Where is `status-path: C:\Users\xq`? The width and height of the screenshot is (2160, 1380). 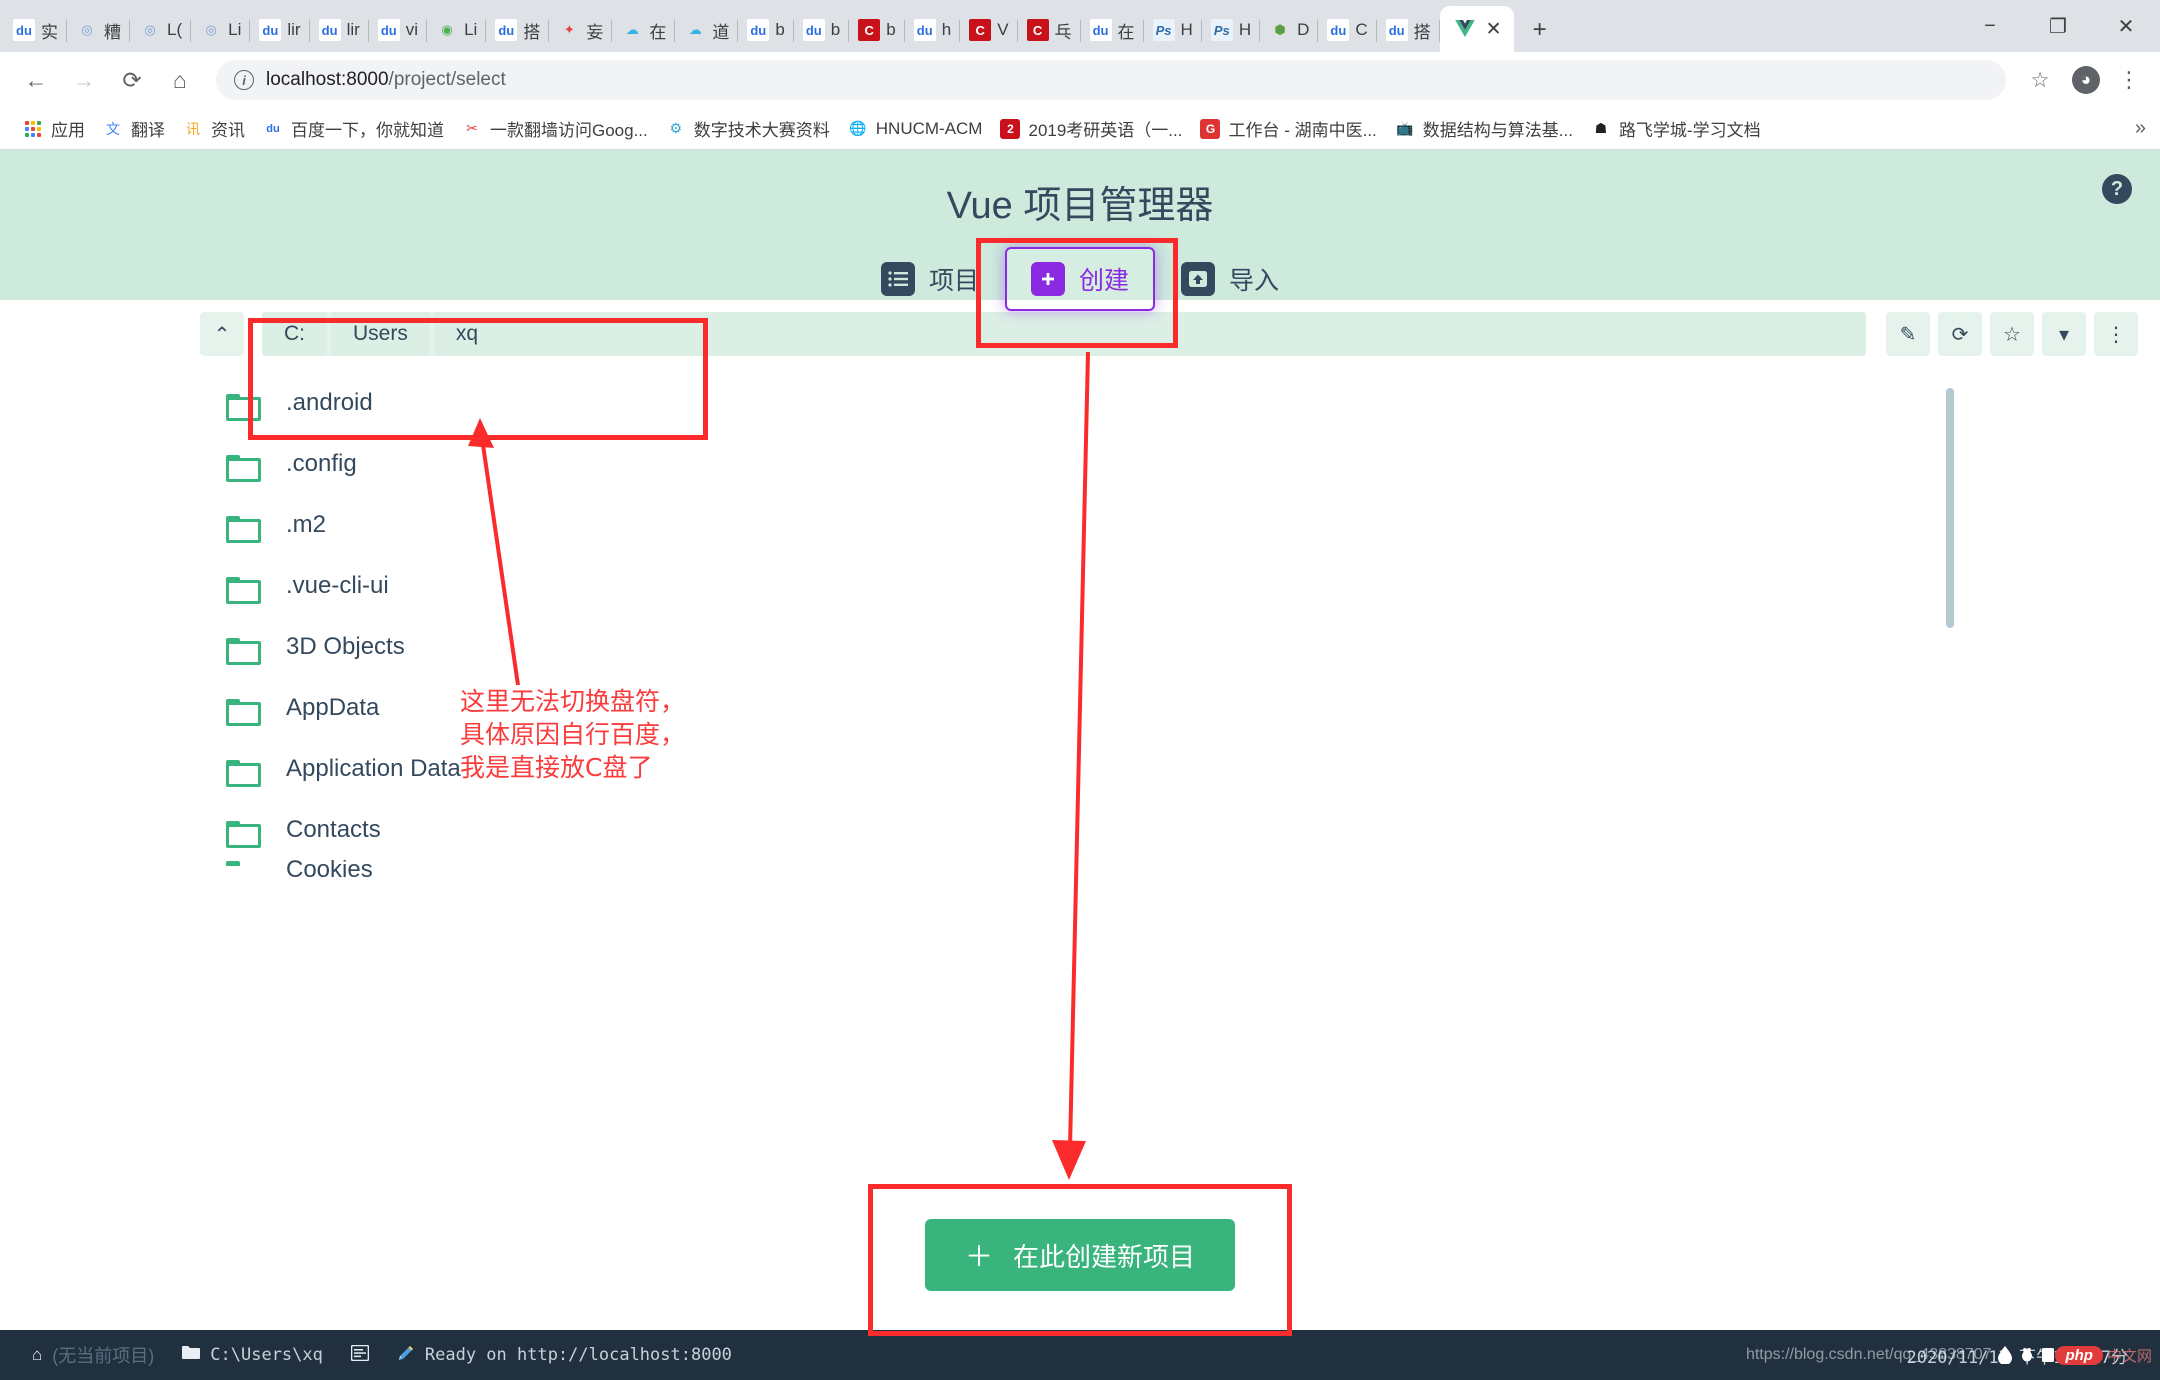 status-path: C:\Users\xq is located at coordinates (252, 1355).